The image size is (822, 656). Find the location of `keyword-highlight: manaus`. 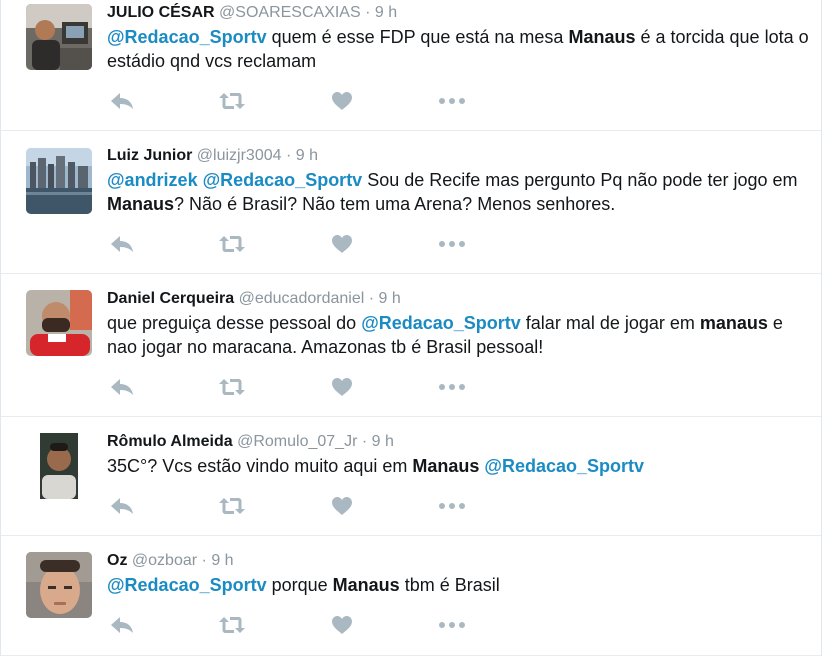

keyword-highlight: manaus is located at coordinates (733, 323).